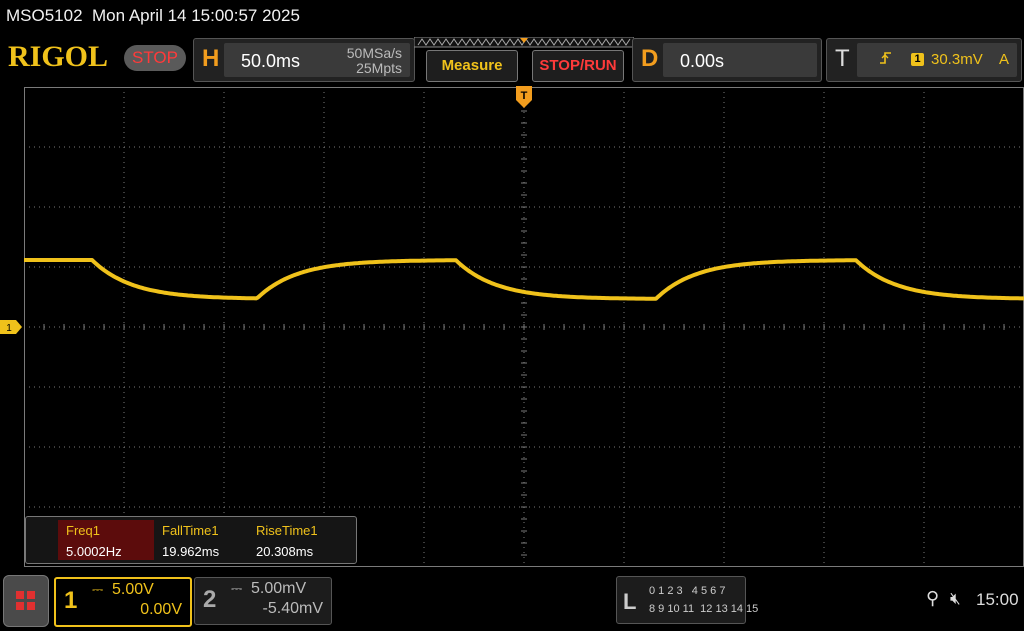  I want to click on svg-text: T, so click(524, 96).